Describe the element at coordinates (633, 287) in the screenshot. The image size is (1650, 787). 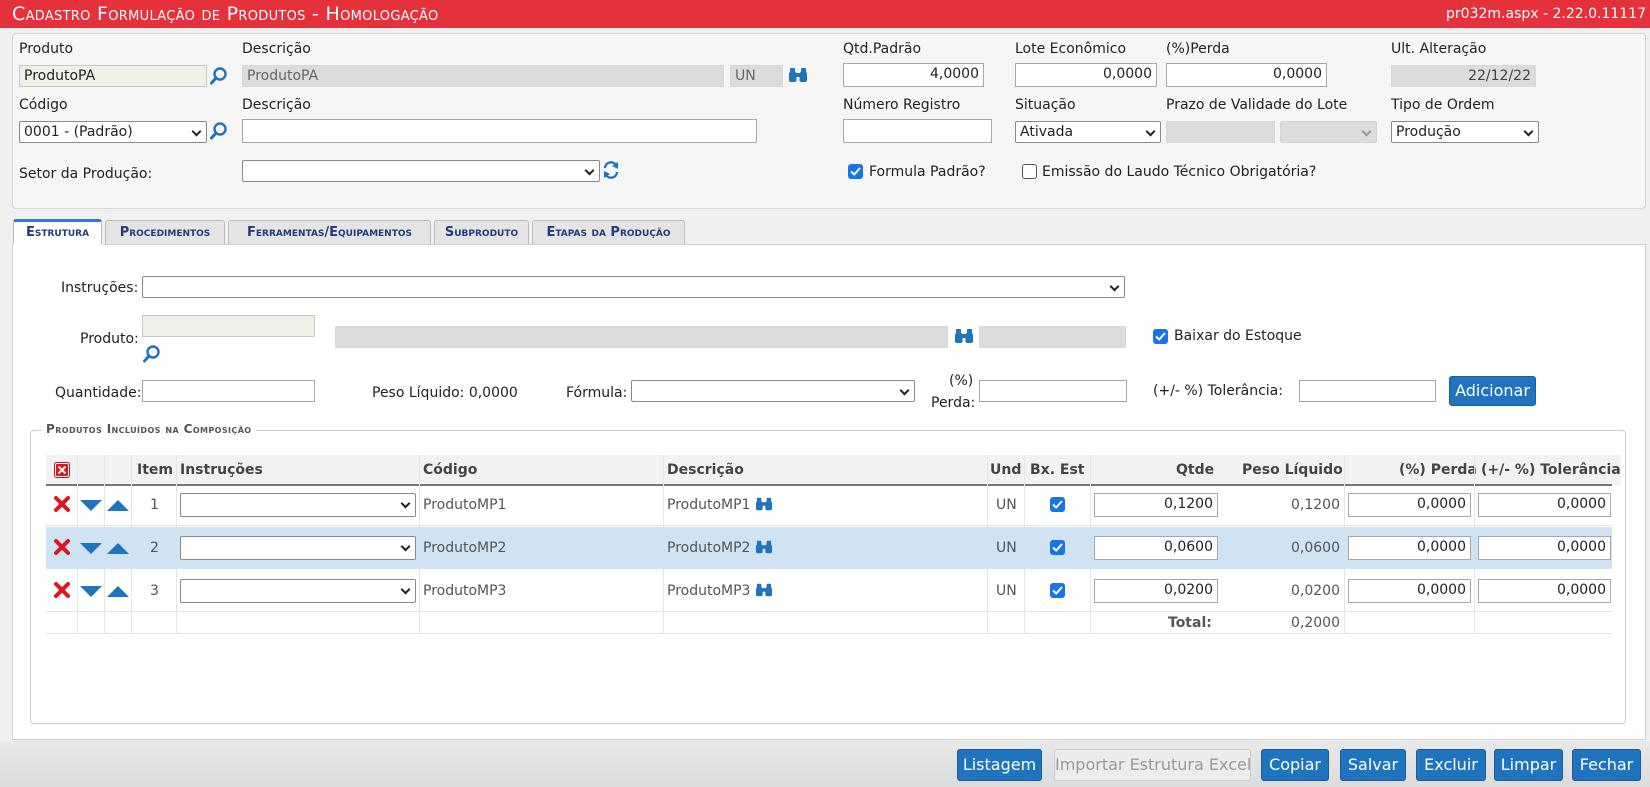
I see `instrucoes-select` at that location.